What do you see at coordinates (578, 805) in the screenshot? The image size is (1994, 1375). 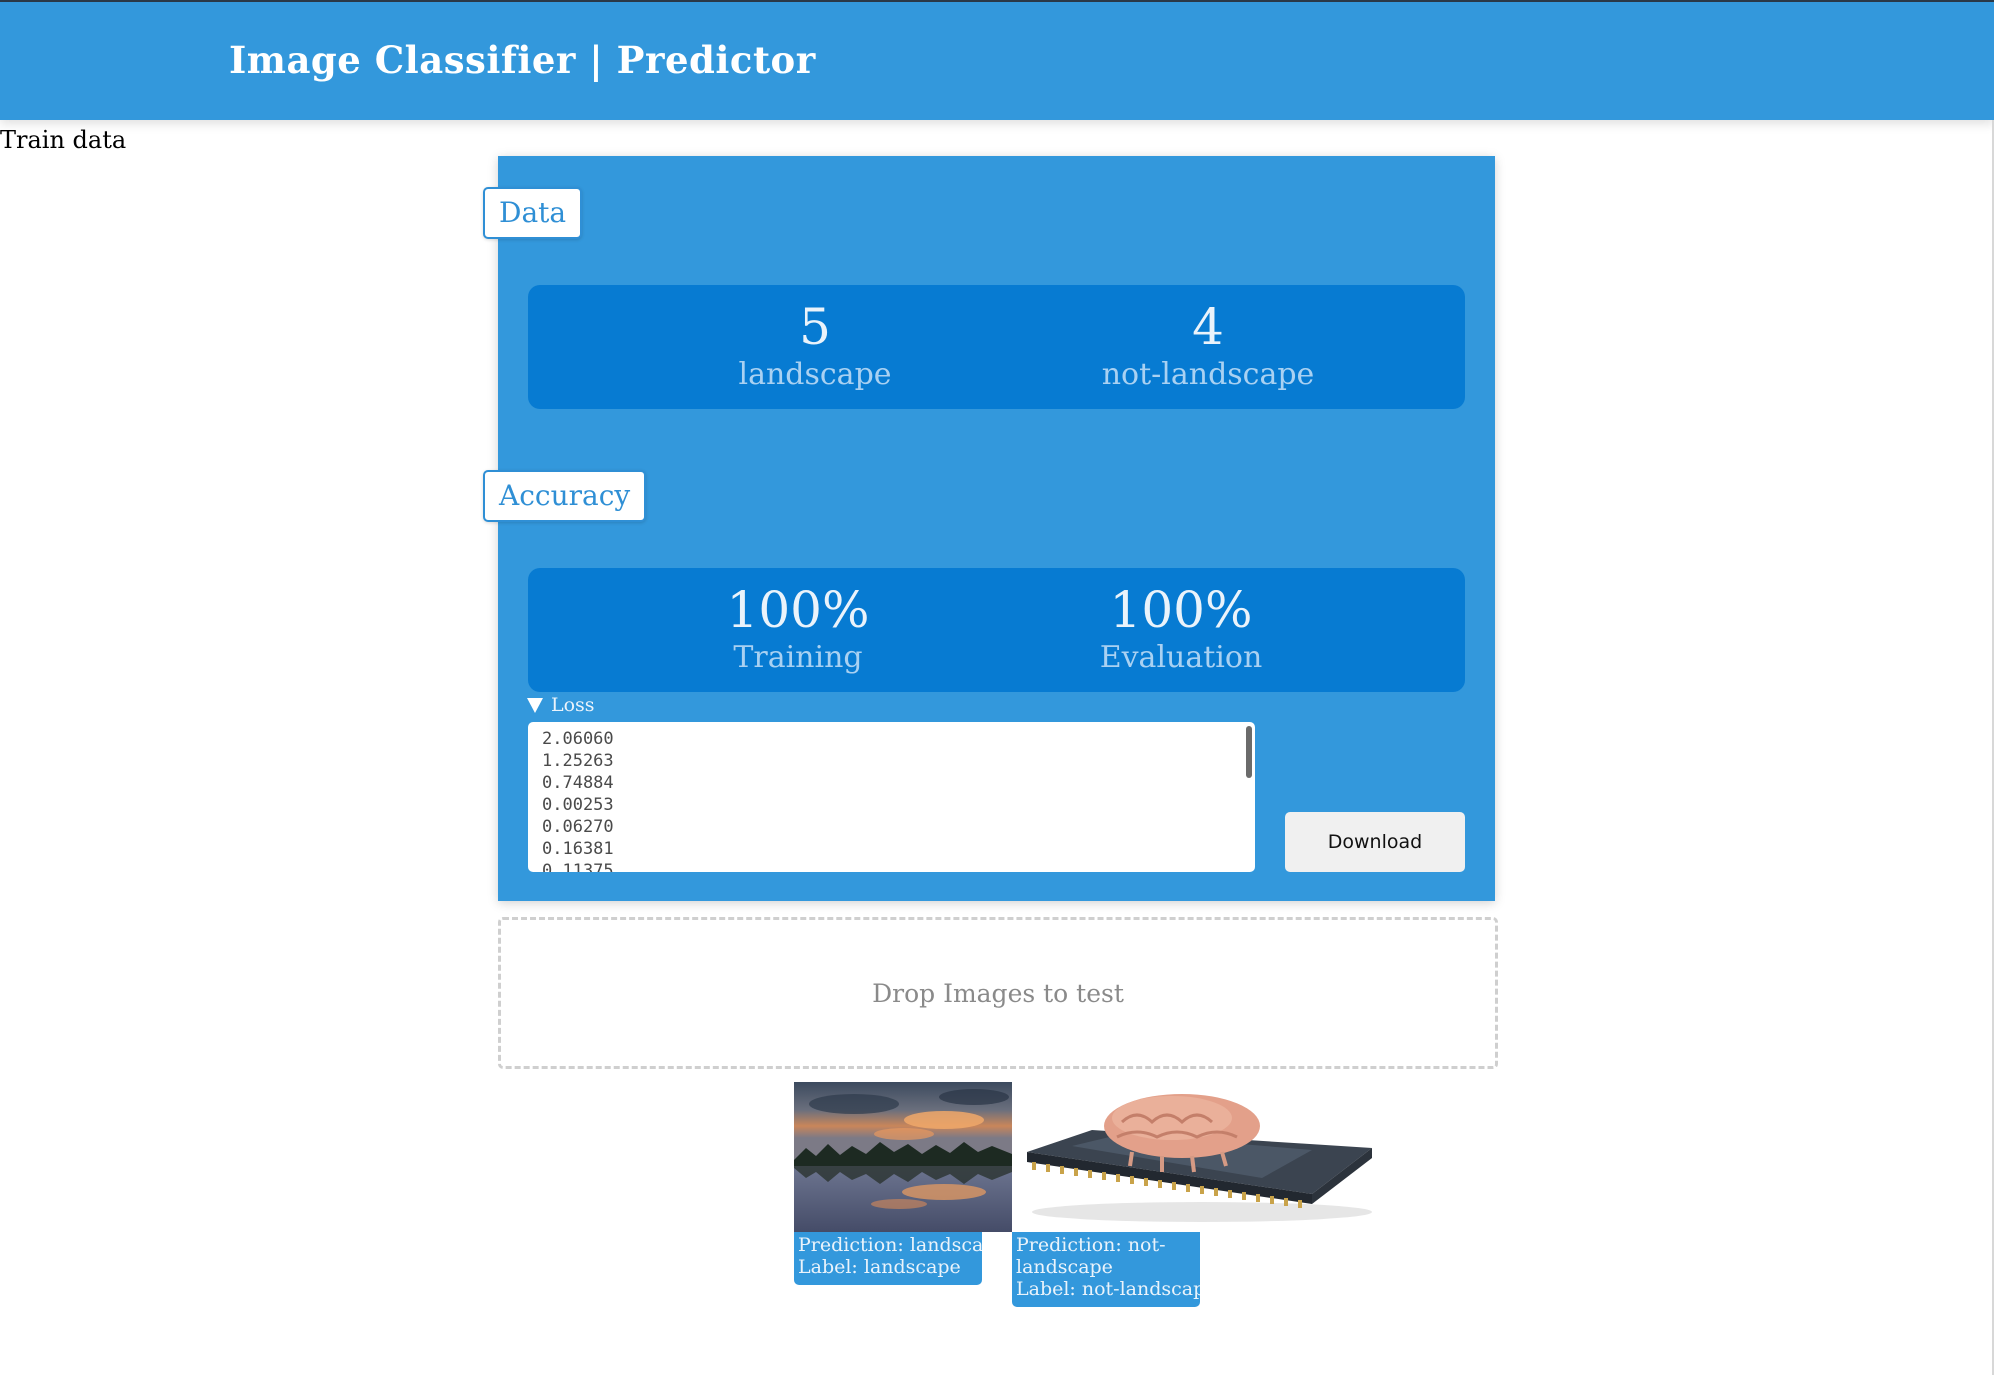 I see `loss-line: 0.00253` at bounding box center [578, 805].